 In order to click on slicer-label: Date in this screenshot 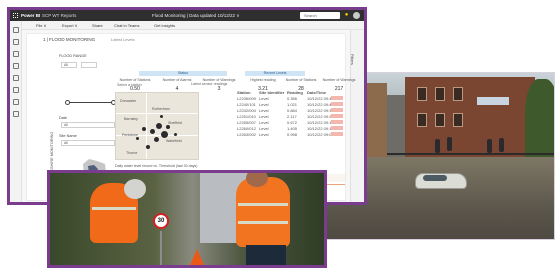, I will do `click(63, 118)`.